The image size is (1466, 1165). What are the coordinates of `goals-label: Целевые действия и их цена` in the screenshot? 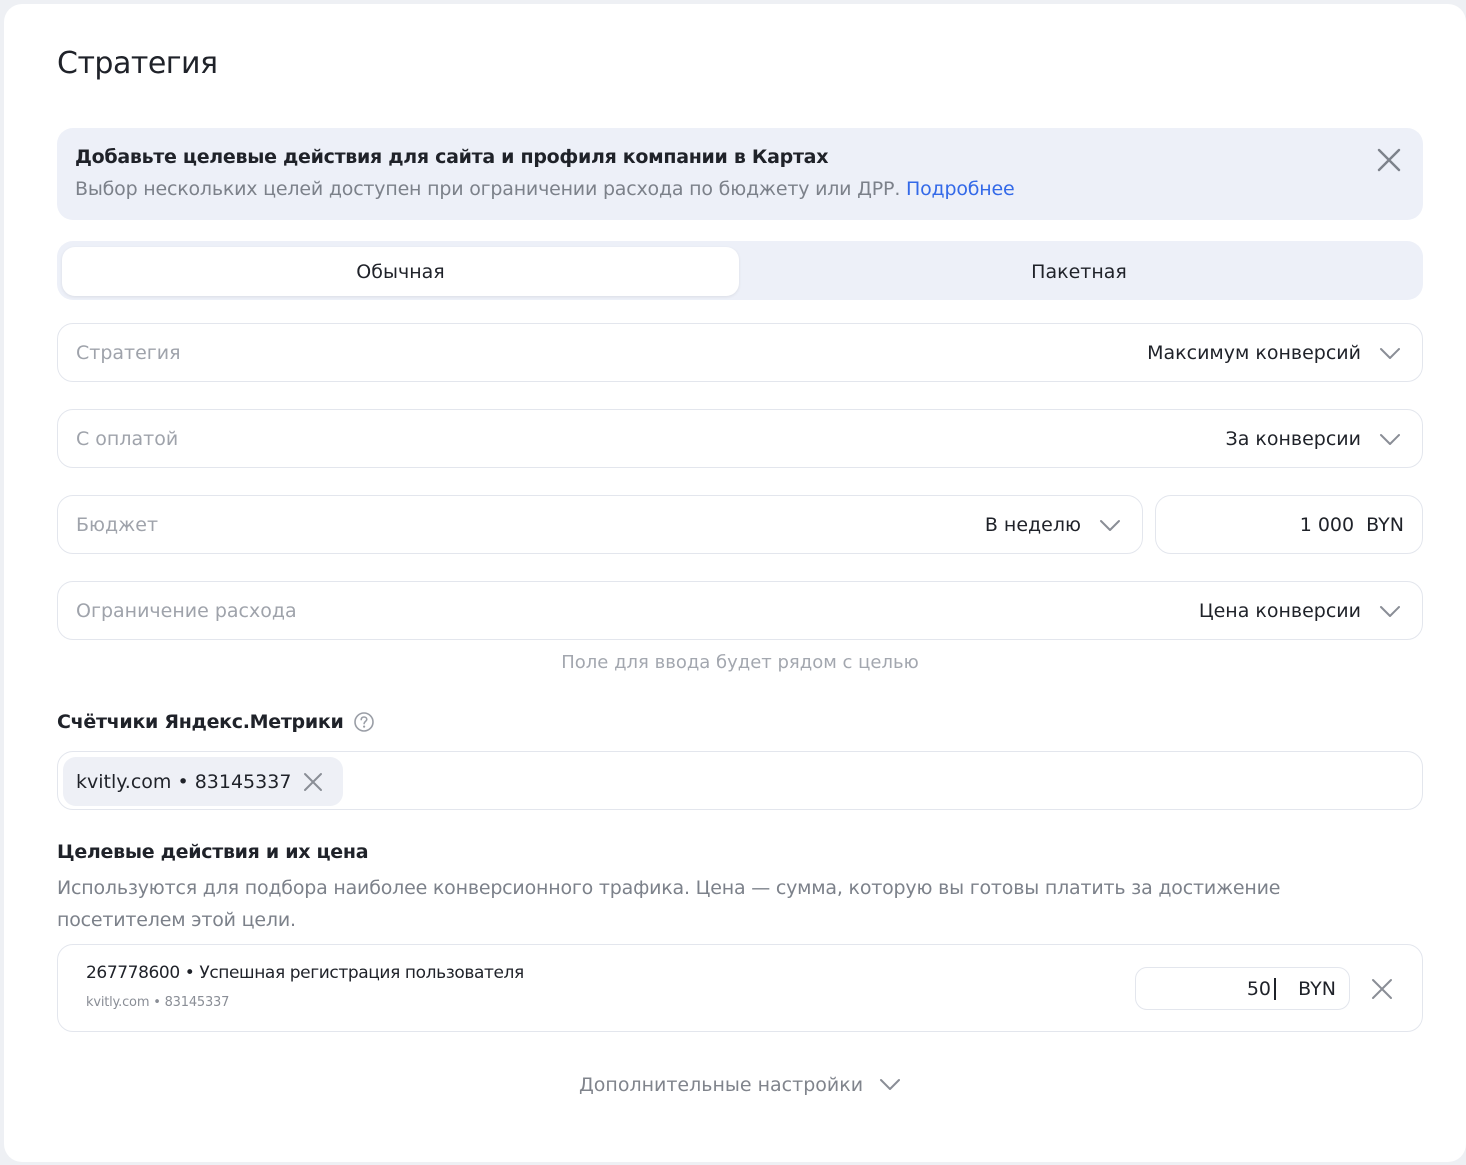 It's located at (213, 852).